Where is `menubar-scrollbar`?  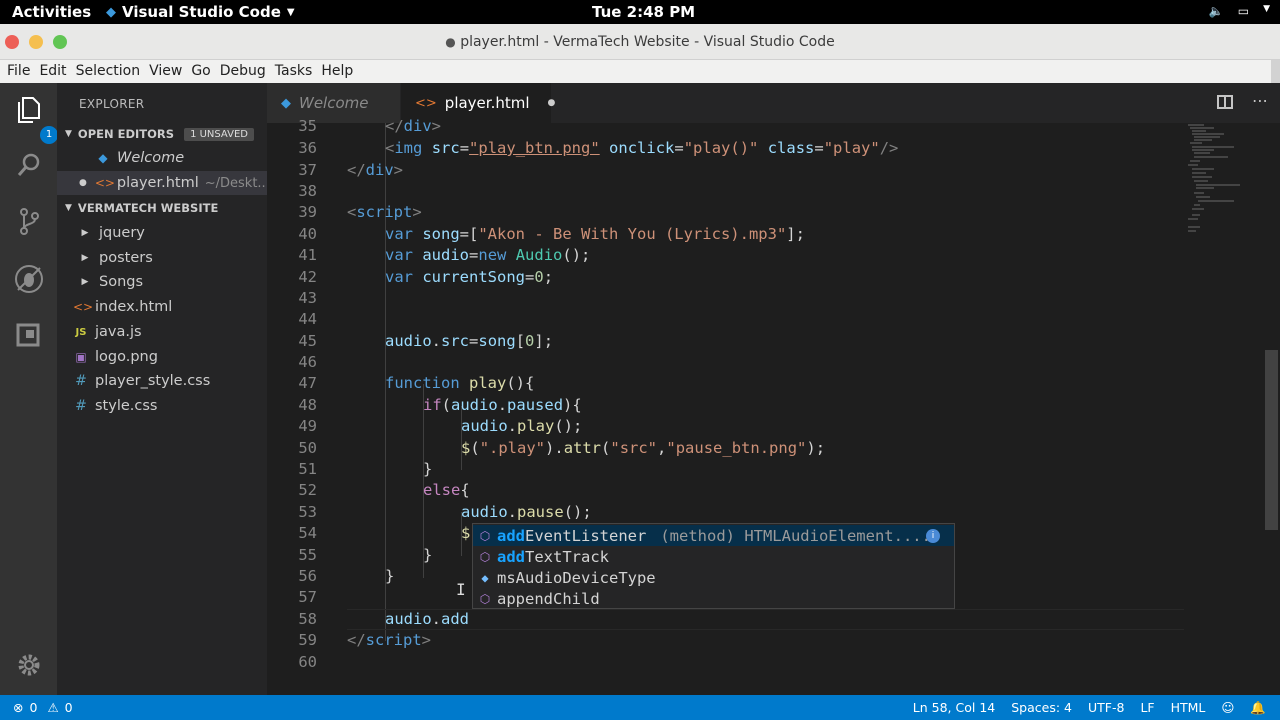 menubar-scrollbar is located at coordinates (1275, 71).